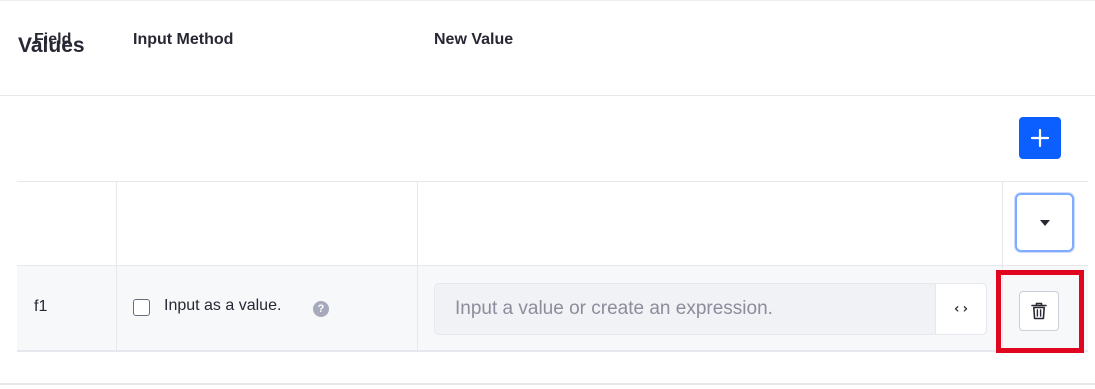  What do you see at coordinates (547, 0) in the screenshot?
I see `top-divider` at bounding box center [547, 0].